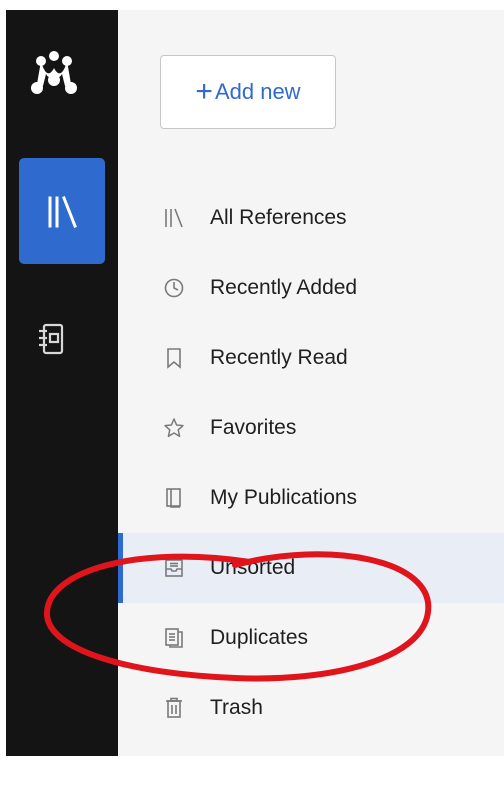 The height and width of the screenshot is (787, 504). I want to click on nav-item-all-references: All References, so click(311, 218).